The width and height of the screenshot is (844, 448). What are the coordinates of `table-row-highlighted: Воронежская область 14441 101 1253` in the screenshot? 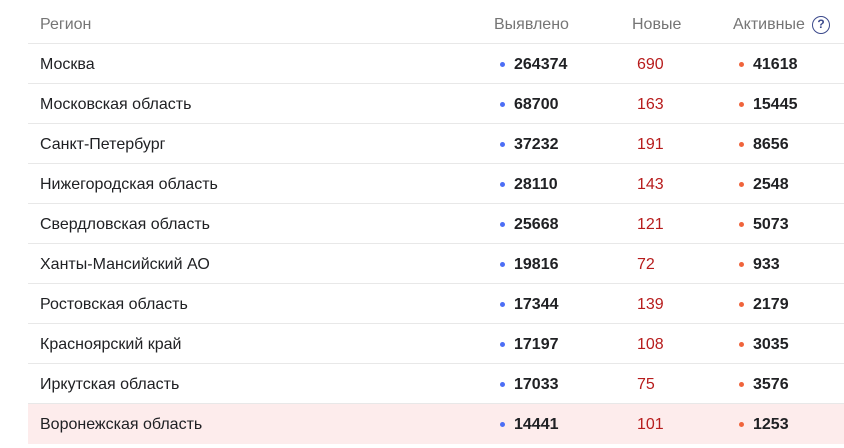 It's located at (436, 424).